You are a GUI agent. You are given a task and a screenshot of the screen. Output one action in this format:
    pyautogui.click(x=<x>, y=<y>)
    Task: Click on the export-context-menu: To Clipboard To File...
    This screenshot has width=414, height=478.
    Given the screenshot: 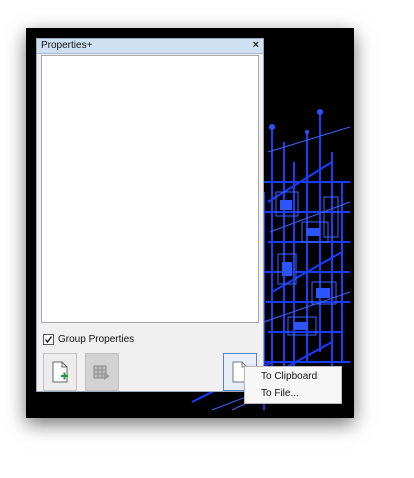 What is the action you would take?
    pyautogui.click(x=293, y=385)
    